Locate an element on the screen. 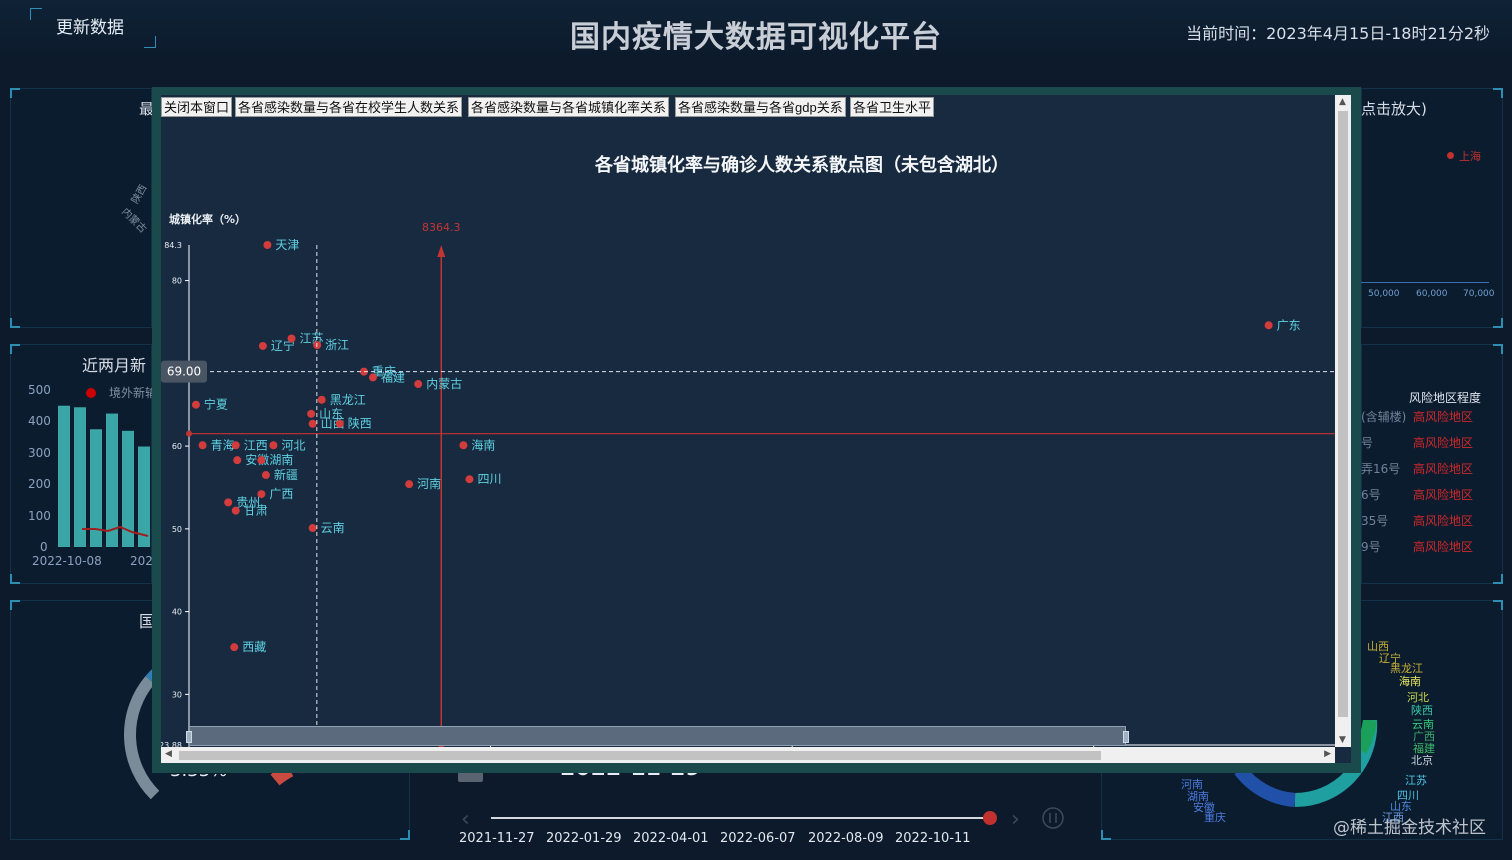  point-label: 安徽 is located at coordinates (257, 459).